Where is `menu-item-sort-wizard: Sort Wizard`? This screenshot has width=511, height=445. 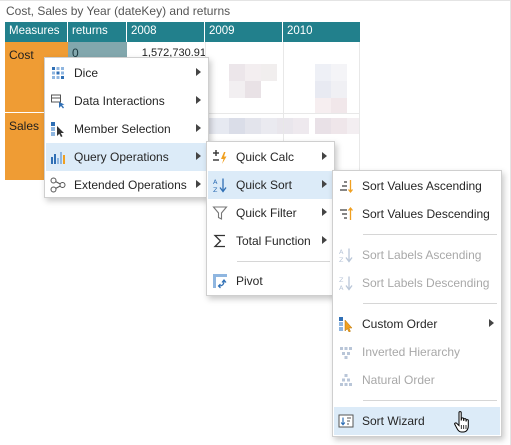 menu-item-sort-wizard: Sort Wizard is located at coordinates (417, 421).